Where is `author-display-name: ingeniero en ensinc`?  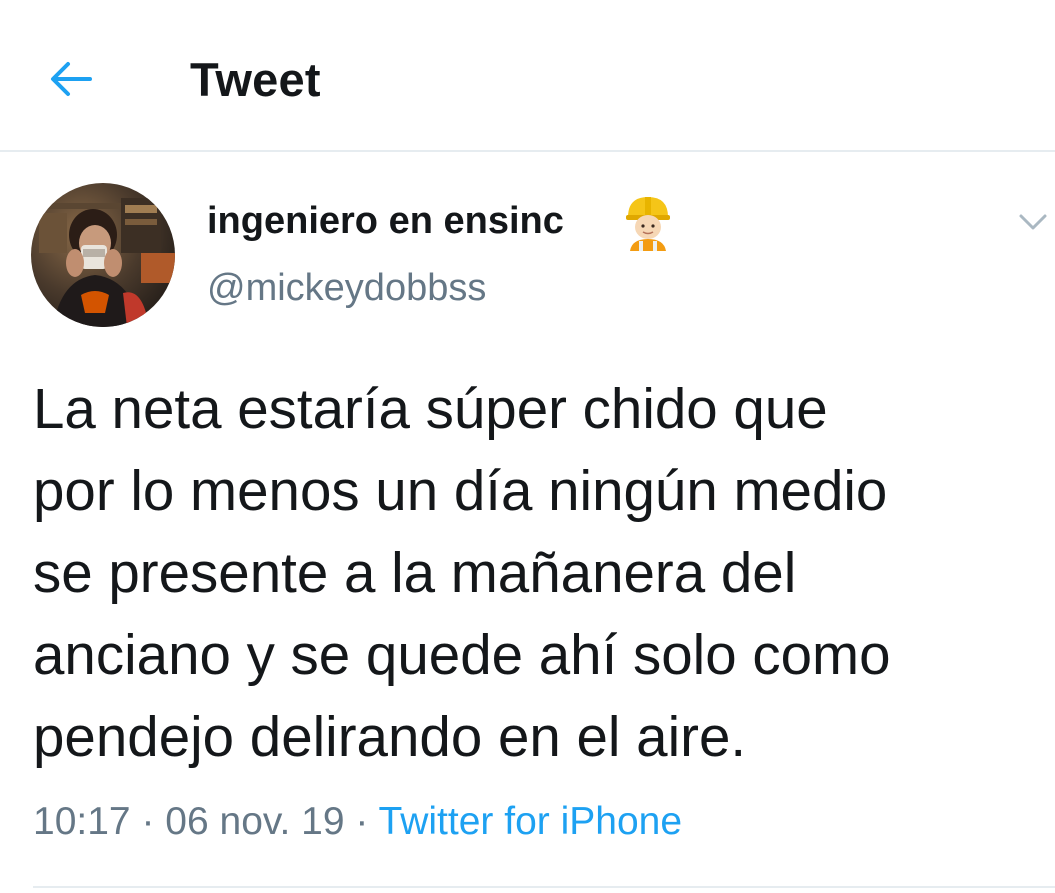
author-display-name: ingeniero en ensinc is located at coordinates (385, 221).